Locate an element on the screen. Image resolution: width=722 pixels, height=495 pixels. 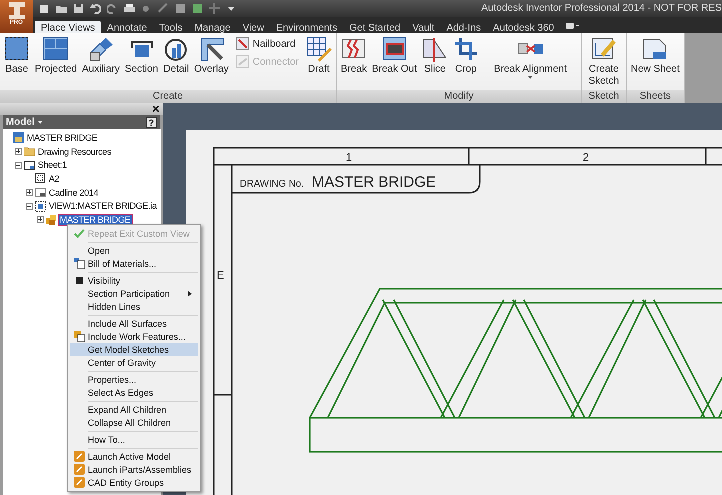
menu-item: Launch Active Model is located at coordinates (134, 456).